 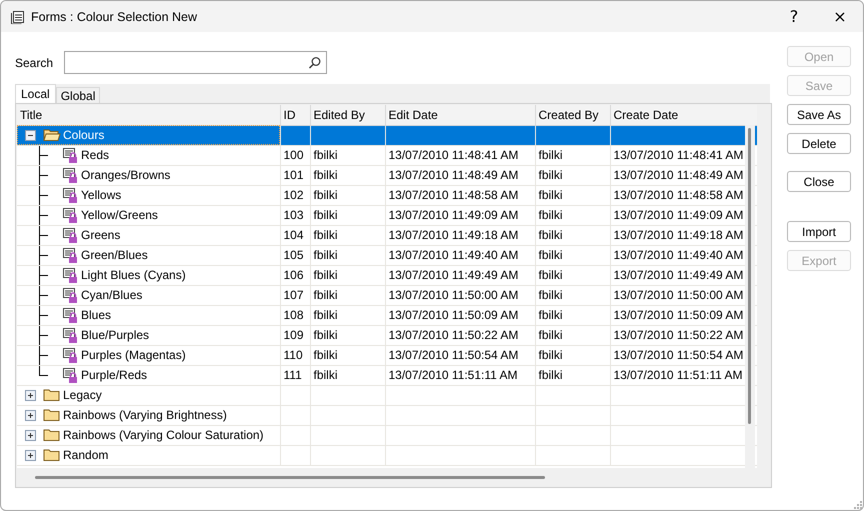 What do you see at coordinates (83, 135) in the screenshot?
I see `tree-item-label: Colours` at bounding box center [83, 135].